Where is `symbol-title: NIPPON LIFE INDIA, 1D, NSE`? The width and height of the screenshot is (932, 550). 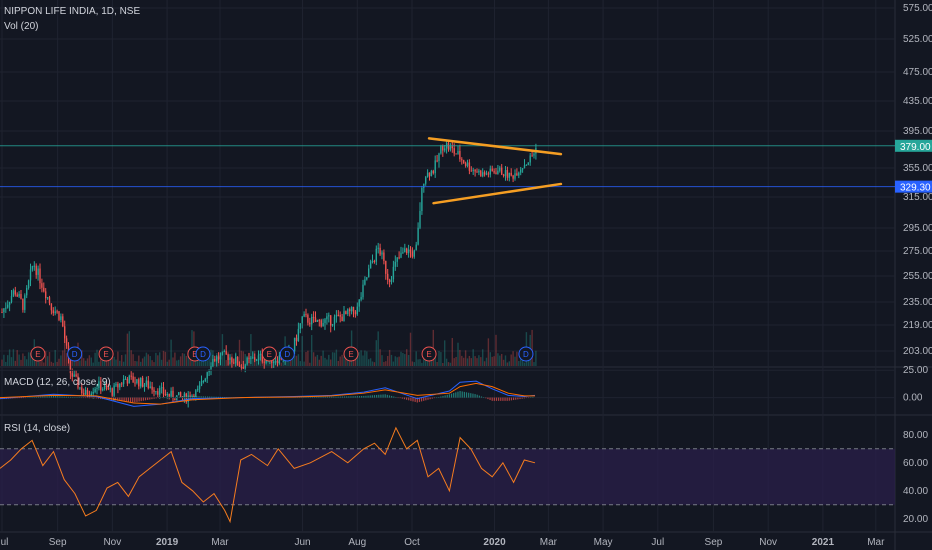
symbol-title: NIPPON LIFE INDIA, 1D, NSE is located at coordinates (72, 11).